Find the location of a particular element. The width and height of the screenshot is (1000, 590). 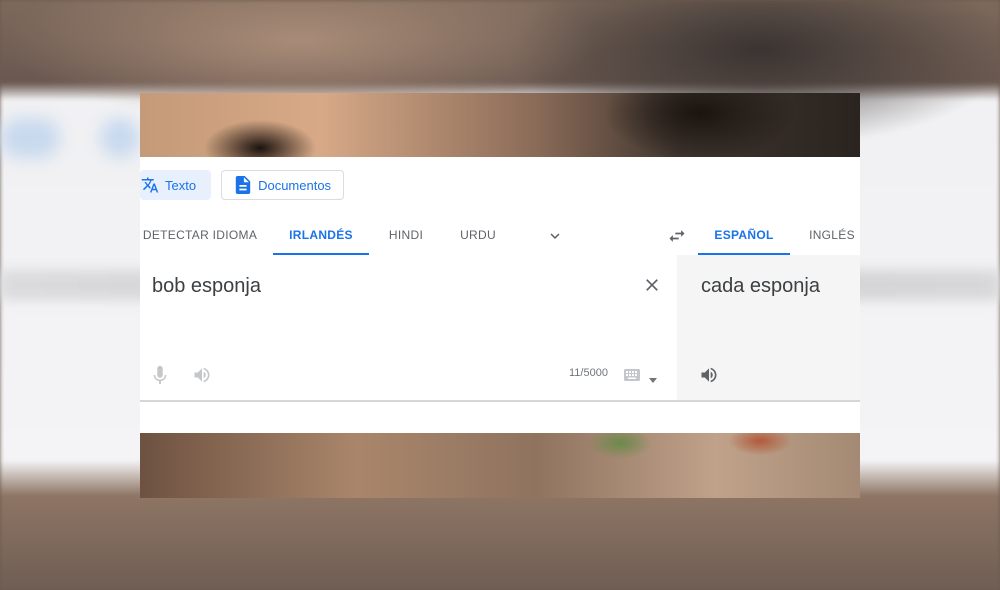

close-icon is located at coordinates (652, 285).